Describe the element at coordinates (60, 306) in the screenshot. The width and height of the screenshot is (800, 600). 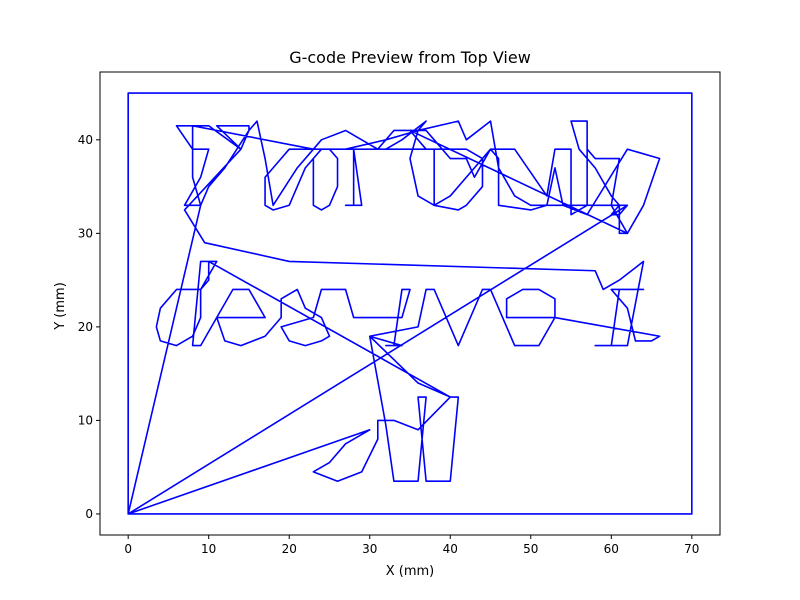
I see `y-axis-label: Y (mm)` at that location.